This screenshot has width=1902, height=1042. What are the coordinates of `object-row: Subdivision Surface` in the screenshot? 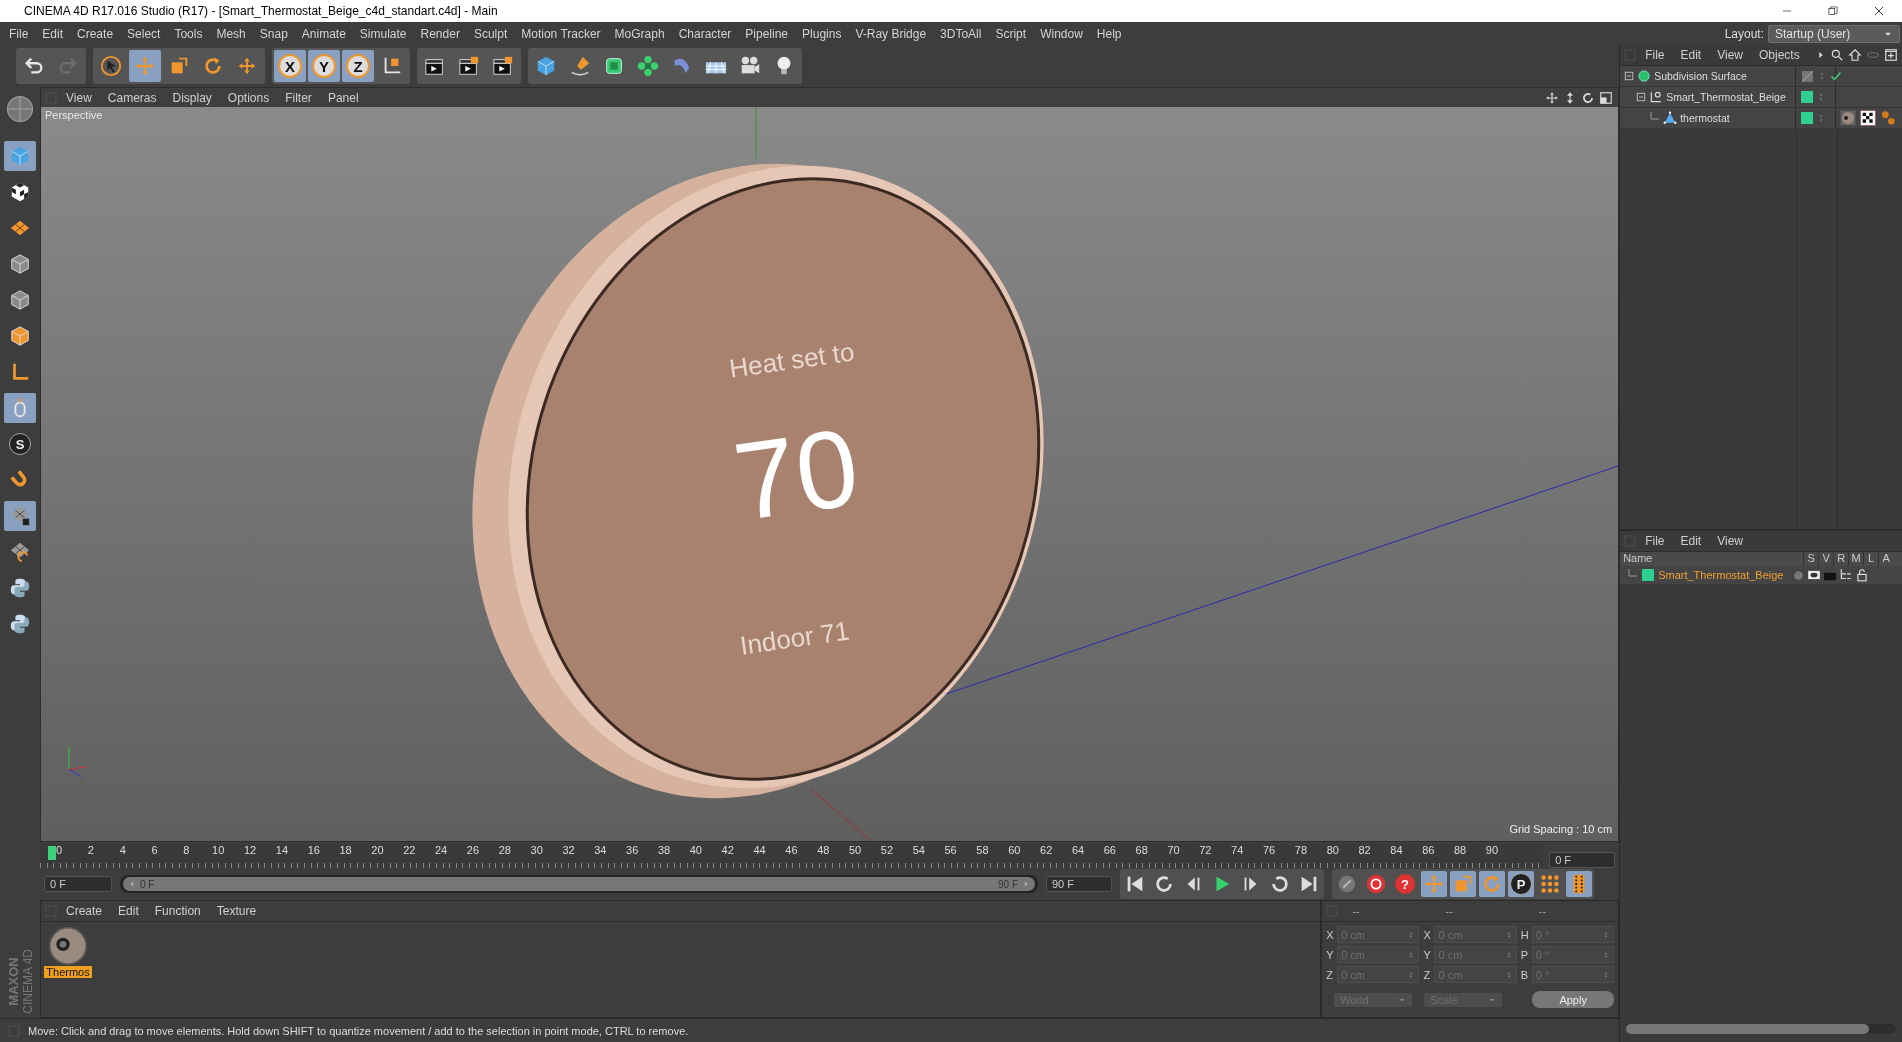 It's located at (1761, 76).